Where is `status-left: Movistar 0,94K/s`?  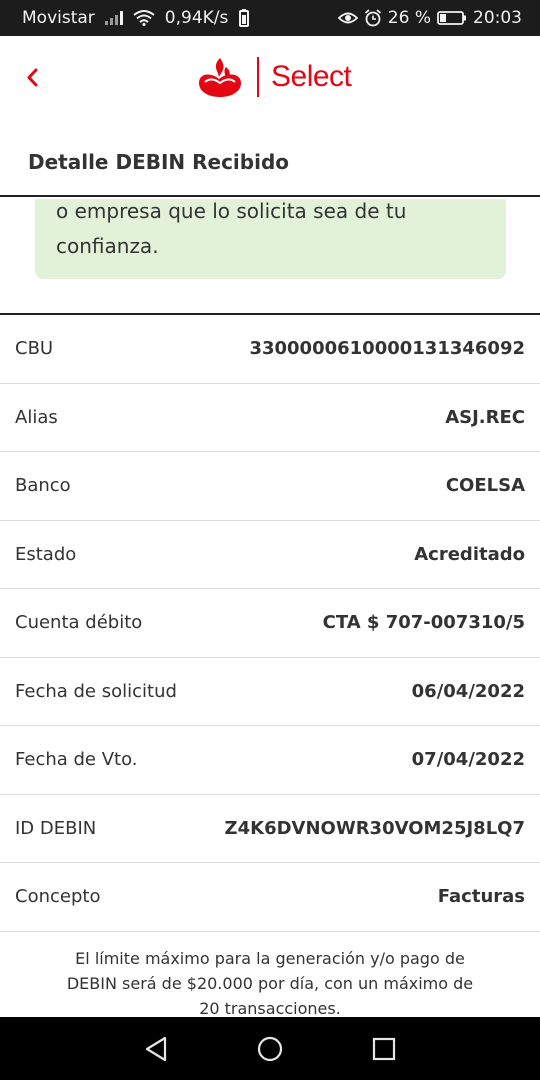 status-left: Movistar 0,94K/s is located at coordinates (136, 18).